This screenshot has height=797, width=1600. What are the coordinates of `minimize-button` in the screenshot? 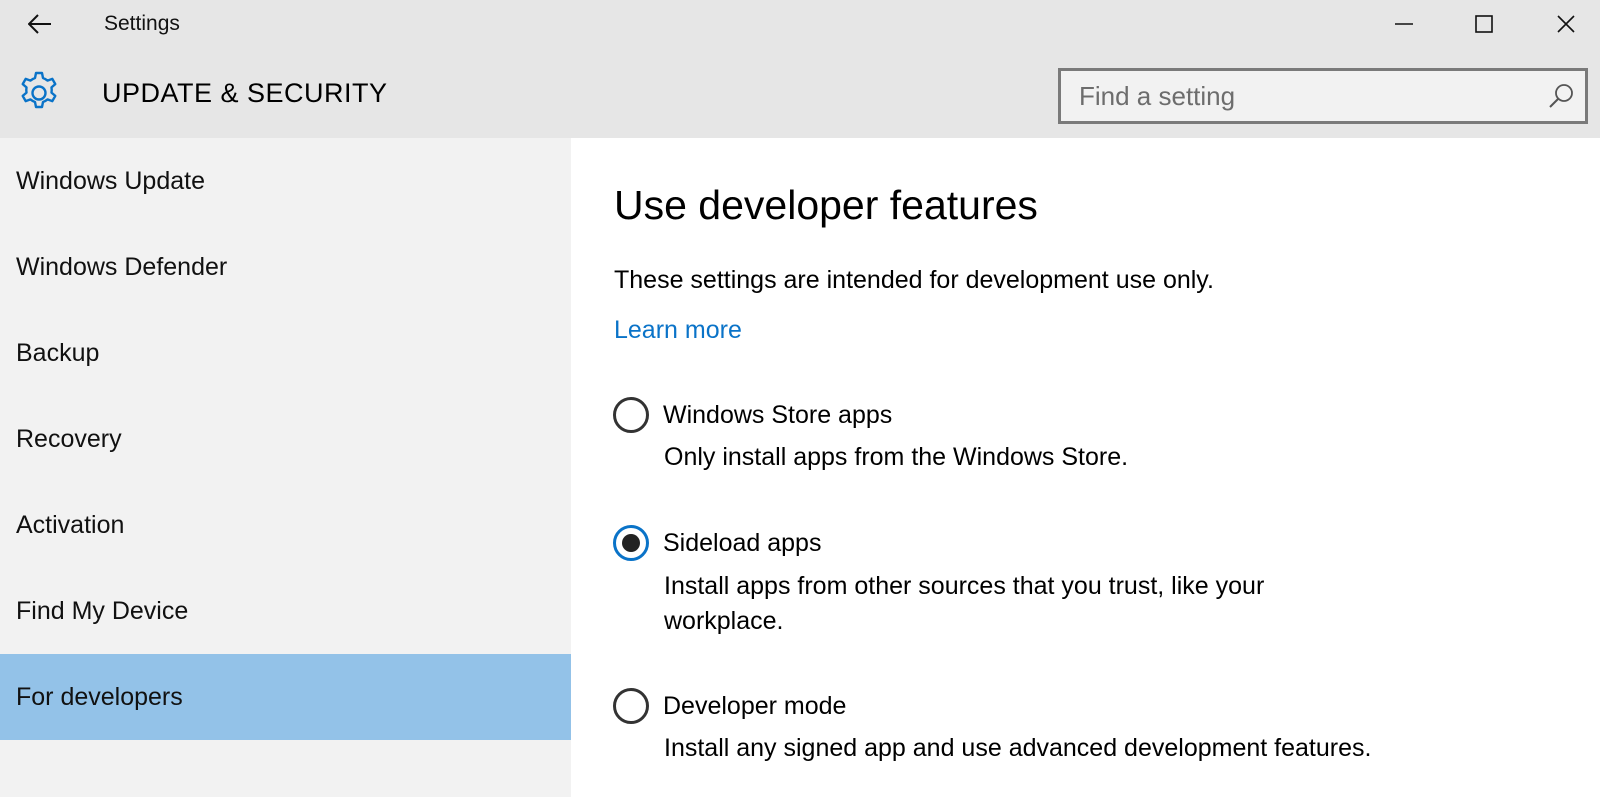 It's located at (1404, 24).